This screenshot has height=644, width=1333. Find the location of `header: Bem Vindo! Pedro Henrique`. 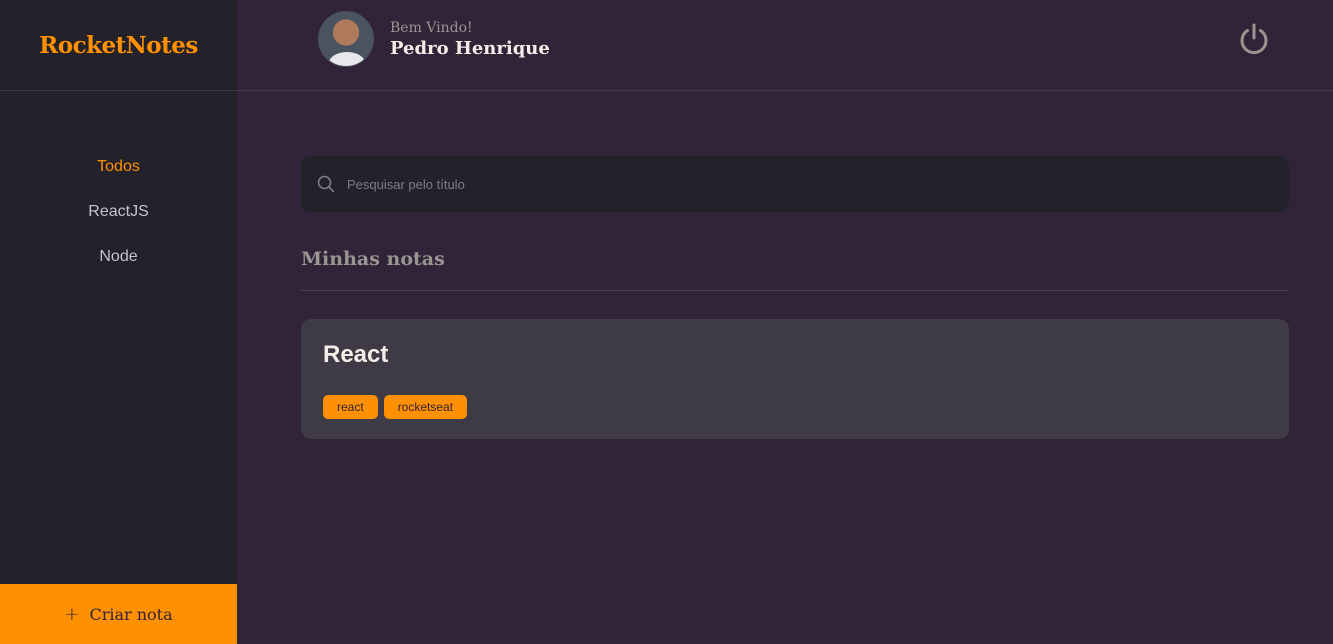

header: Bem Vindo! Pedro Henrique is located at coordinates (785, 45).